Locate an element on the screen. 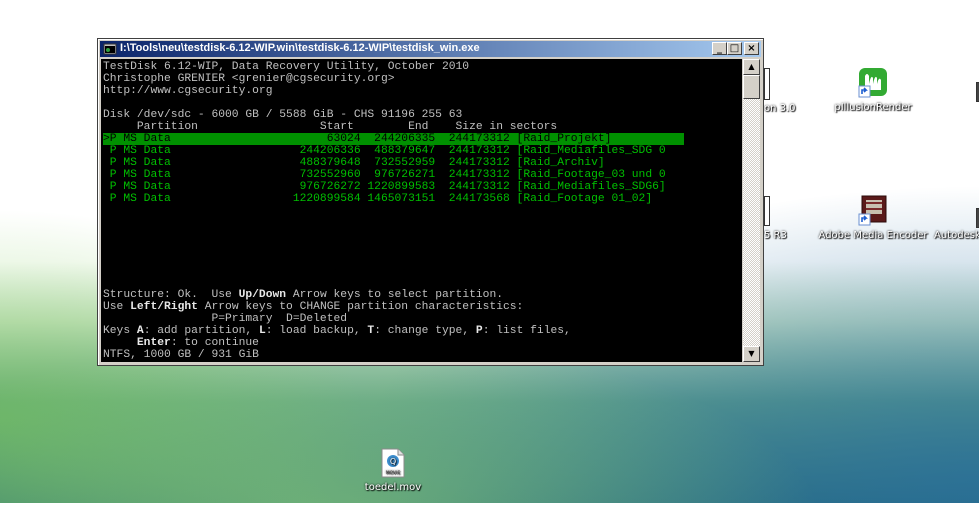 Image resolution: width=979 pixels, height=525 pixels. status-text: : list files, is located at coordinates (526, 331).